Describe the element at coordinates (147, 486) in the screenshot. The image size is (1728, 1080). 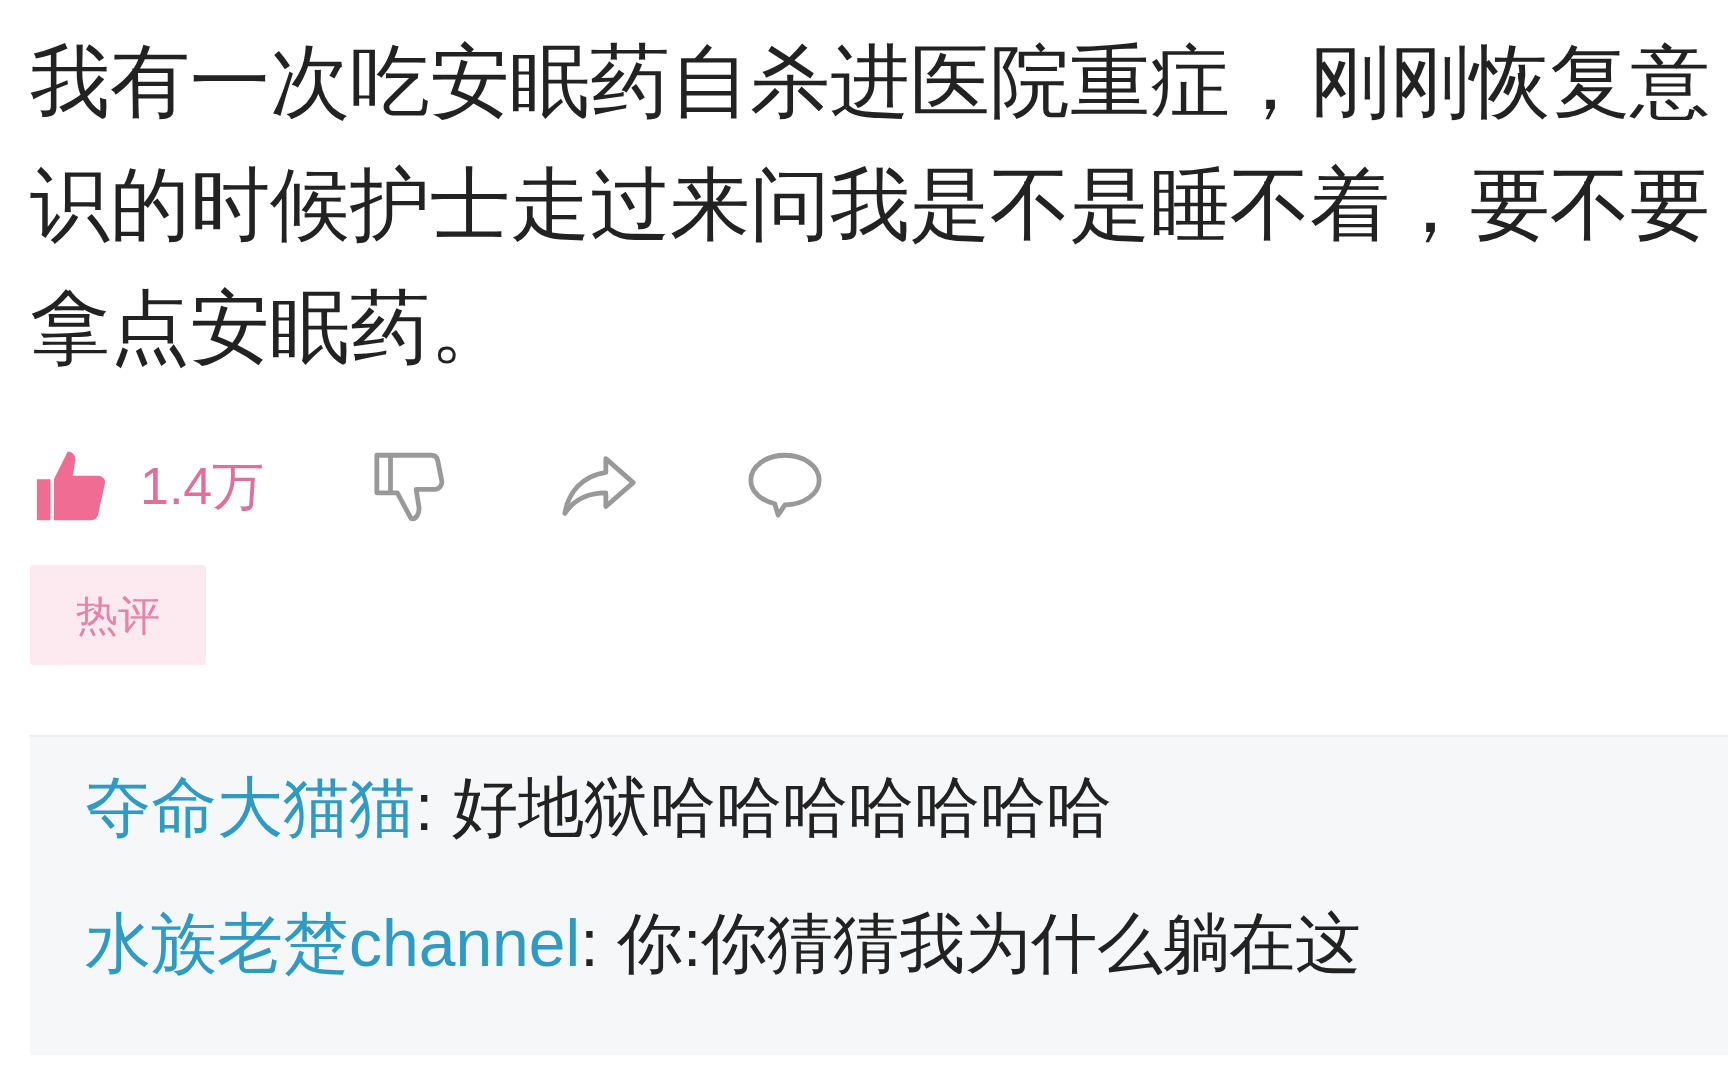
I see `like-button: 1.4万` at that location.